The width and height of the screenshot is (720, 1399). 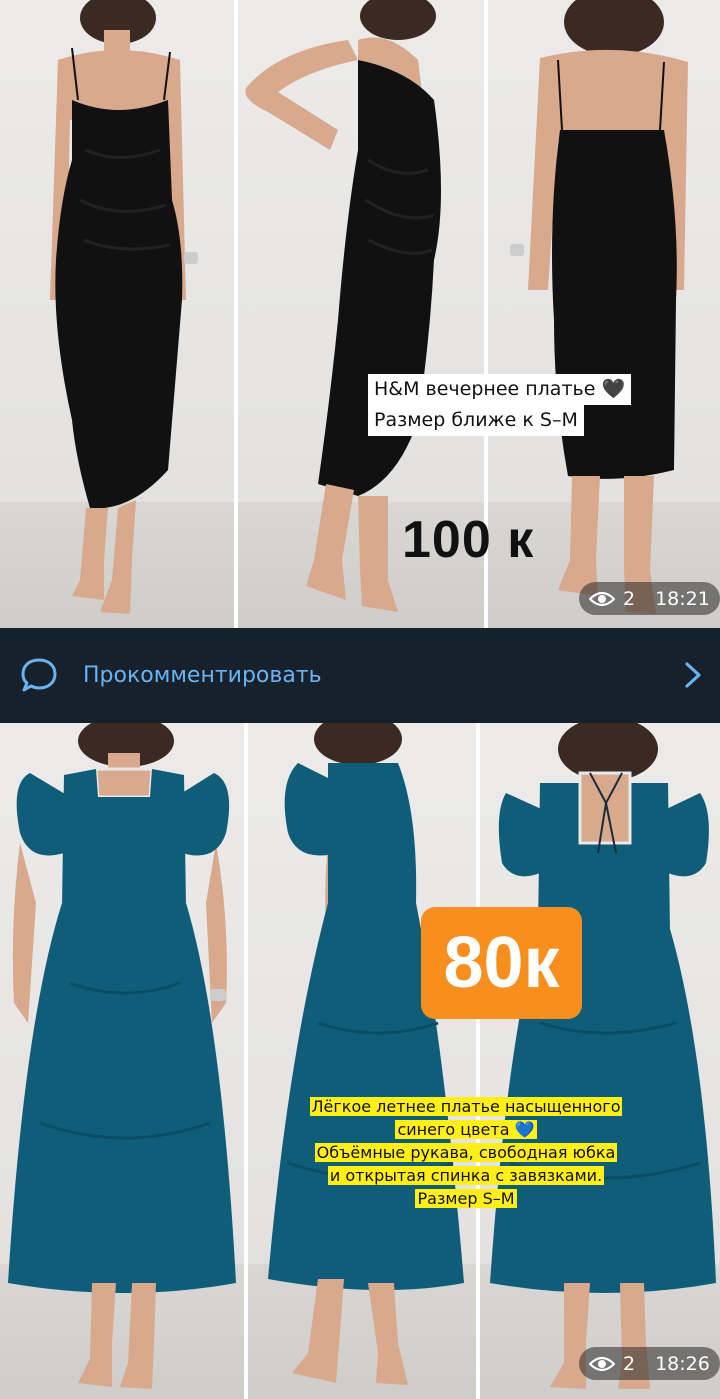 I want to click on chat-bubble-icon, so click(x=39, y=675).